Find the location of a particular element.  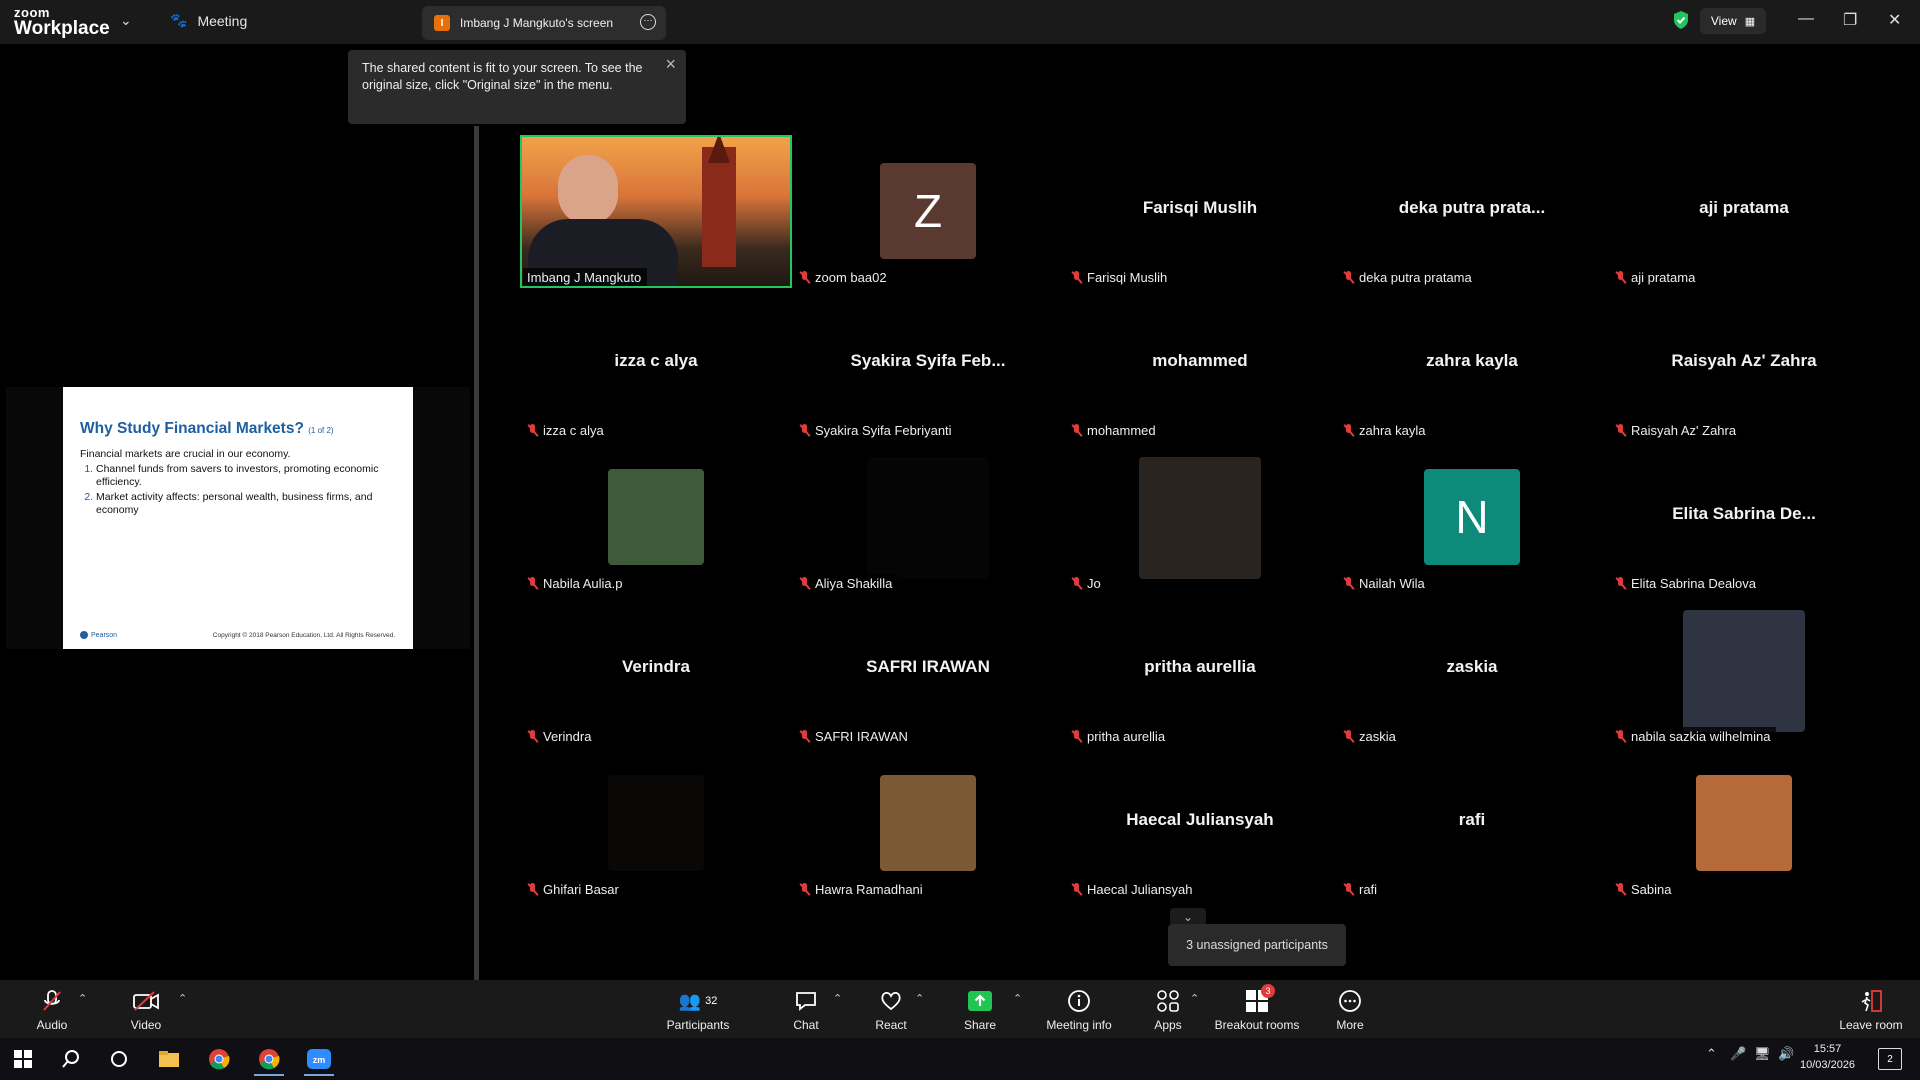

audio-button: Audio is located at coordinates (52, 1009).